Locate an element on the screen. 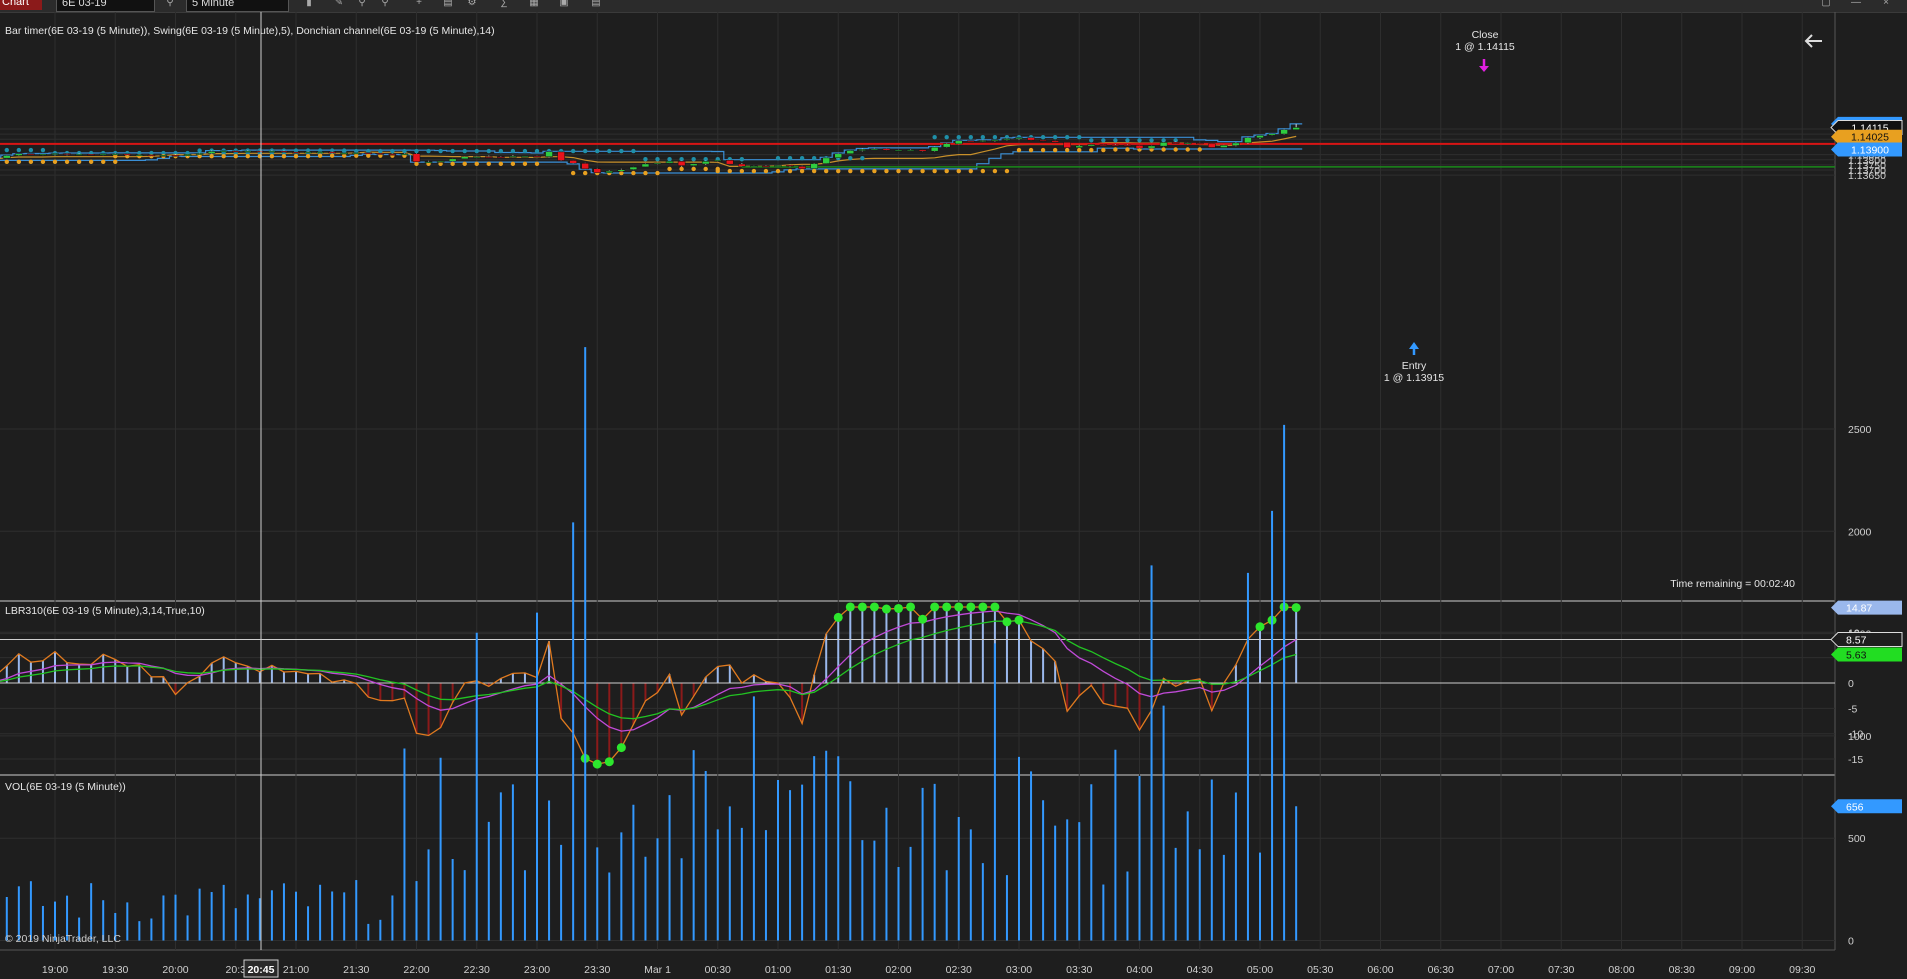  minimize-icon: — is located at coordinates (1856, 4).